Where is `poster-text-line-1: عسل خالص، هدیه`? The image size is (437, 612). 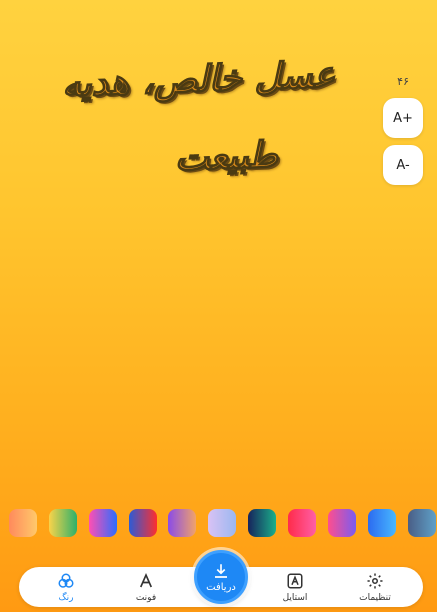
poster-text-line-1: عسل خالص، هدیه is located at coordinates (199, 79).